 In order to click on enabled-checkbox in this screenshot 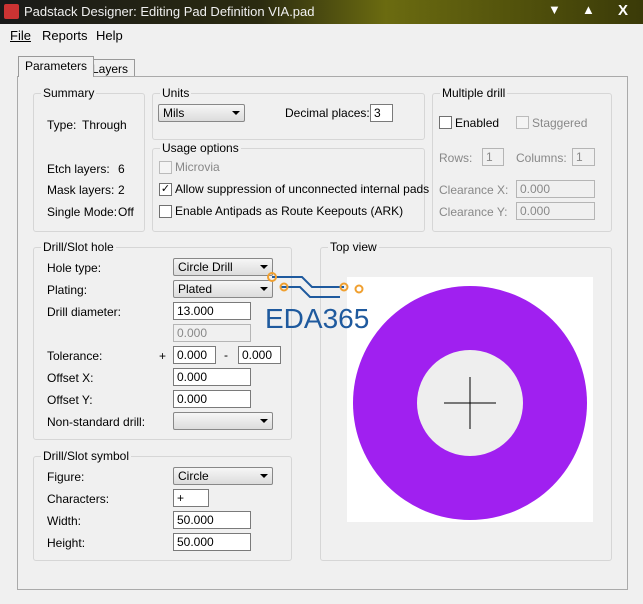, I will do `click(445, 122)`.